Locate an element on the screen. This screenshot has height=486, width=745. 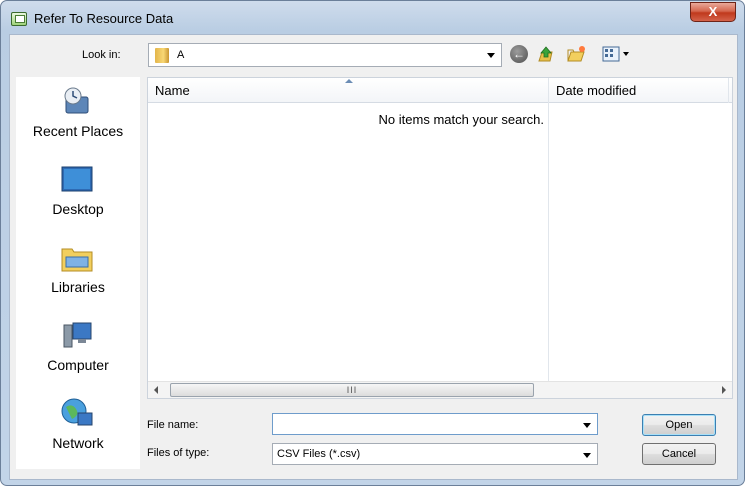
file-name-label: File name: is located at coordinates (173, 425).